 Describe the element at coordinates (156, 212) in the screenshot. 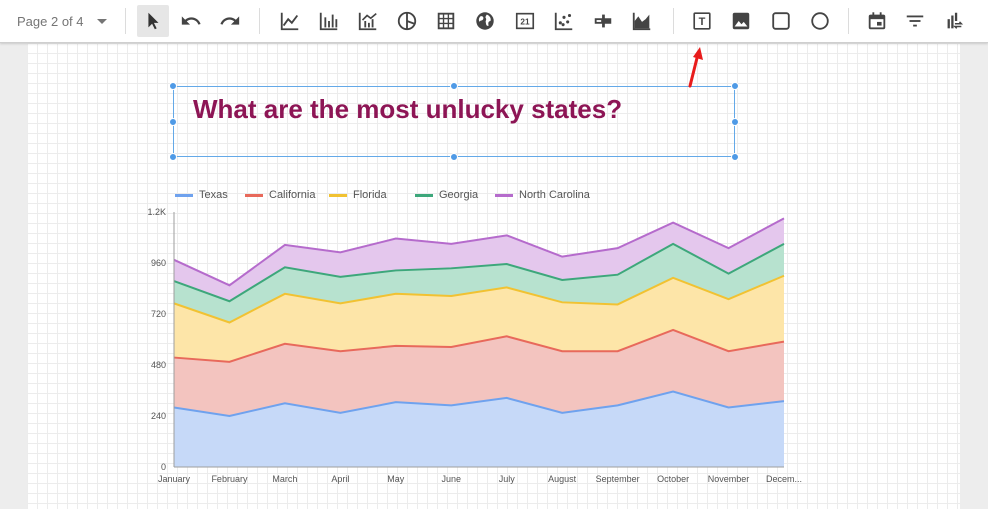

I see `y-tick-label: 1.2K` at that location.